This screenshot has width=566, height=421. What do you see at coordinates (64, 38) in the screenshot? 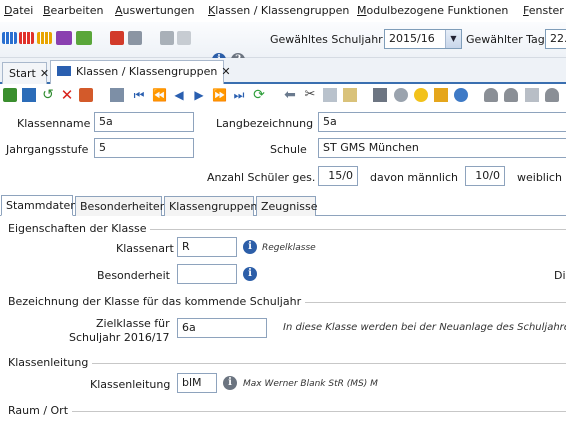
I see `book-icon` at bounding box center [64, 38].